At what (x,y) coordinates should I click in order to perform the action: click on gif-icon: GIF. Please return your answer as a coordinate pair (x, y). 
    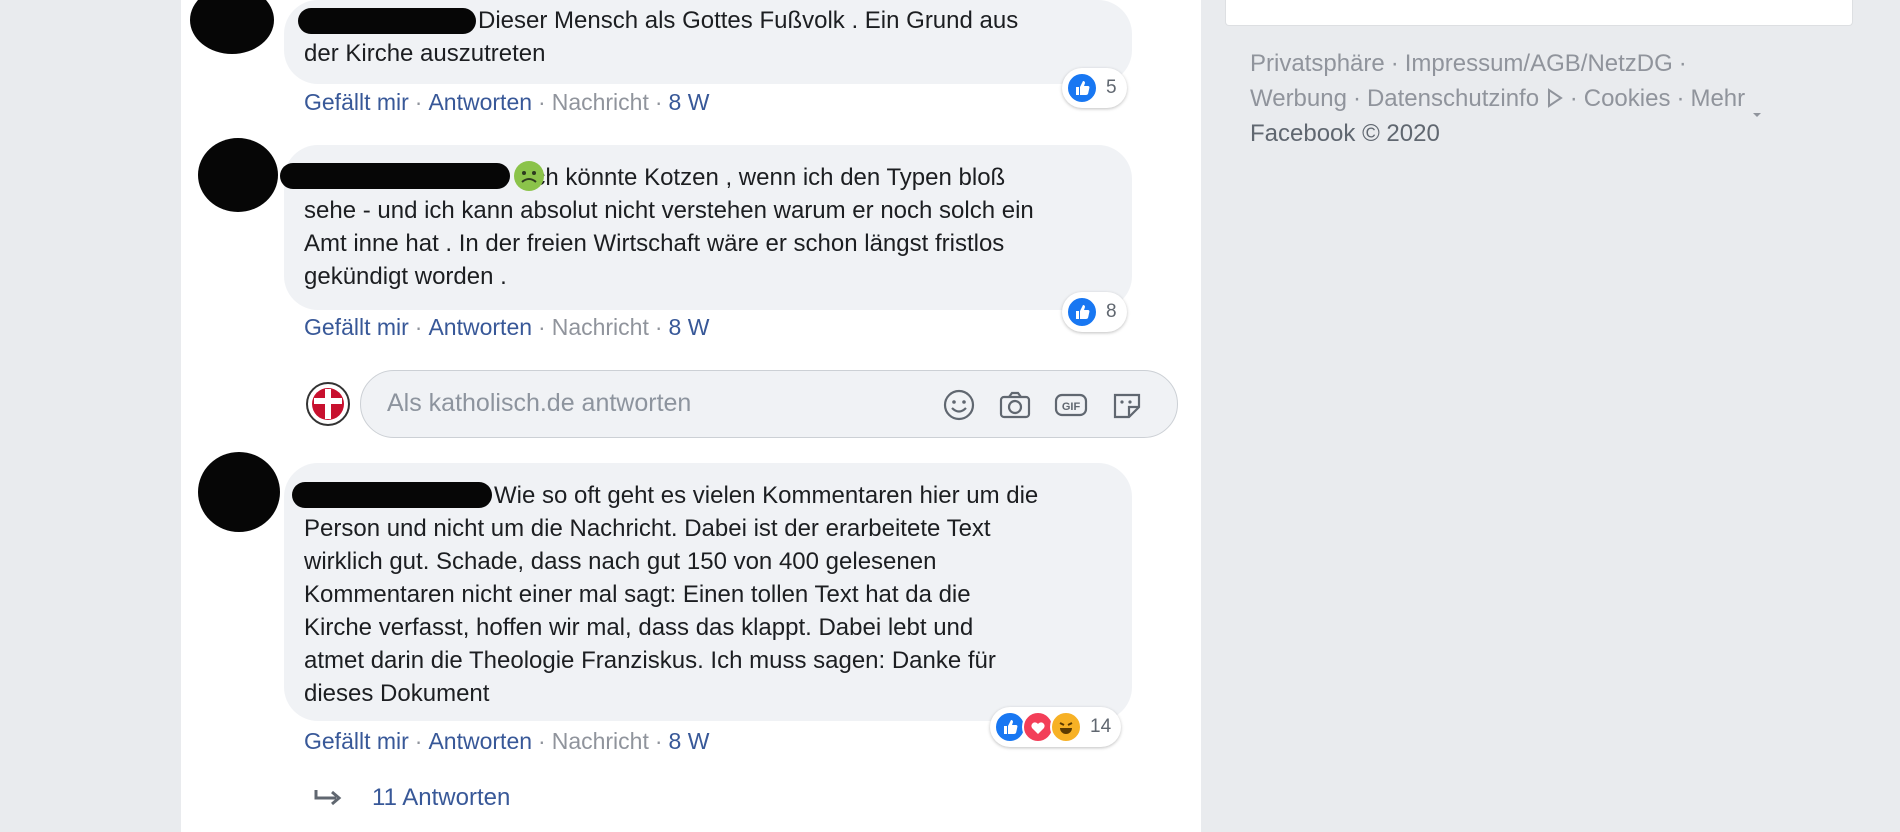
    Looking at the image, I should click on (1071, 405).